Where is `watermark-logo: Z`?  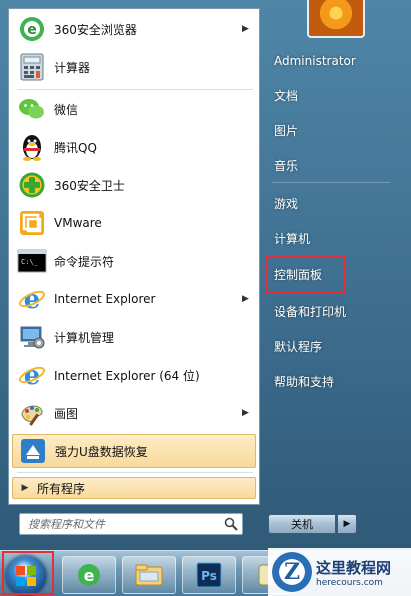
watermark-logo: Z is located at coordinates (292, 572).